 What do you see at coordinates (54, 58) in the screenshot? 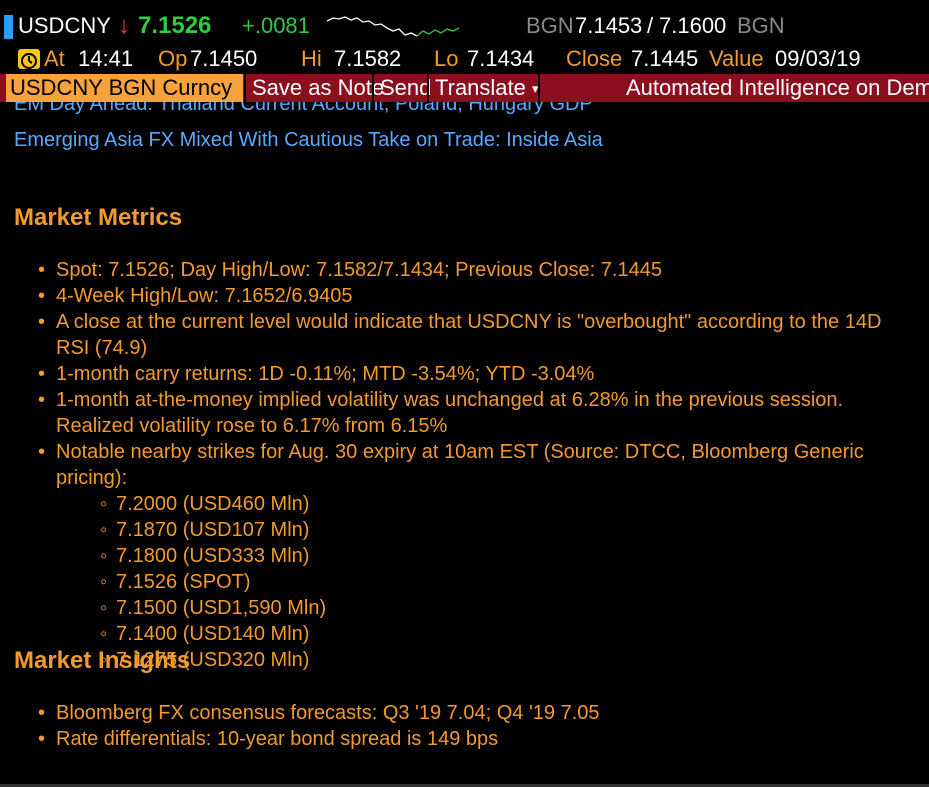
I see `at-label: At` at bounding box center [54, 58].